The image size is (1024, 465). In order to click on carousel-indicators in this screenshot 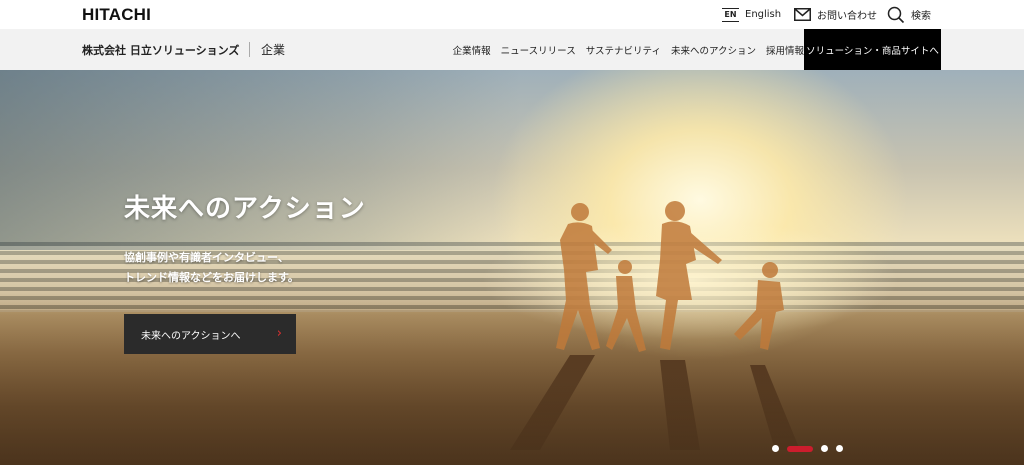, I will do `click(811, 448)`.